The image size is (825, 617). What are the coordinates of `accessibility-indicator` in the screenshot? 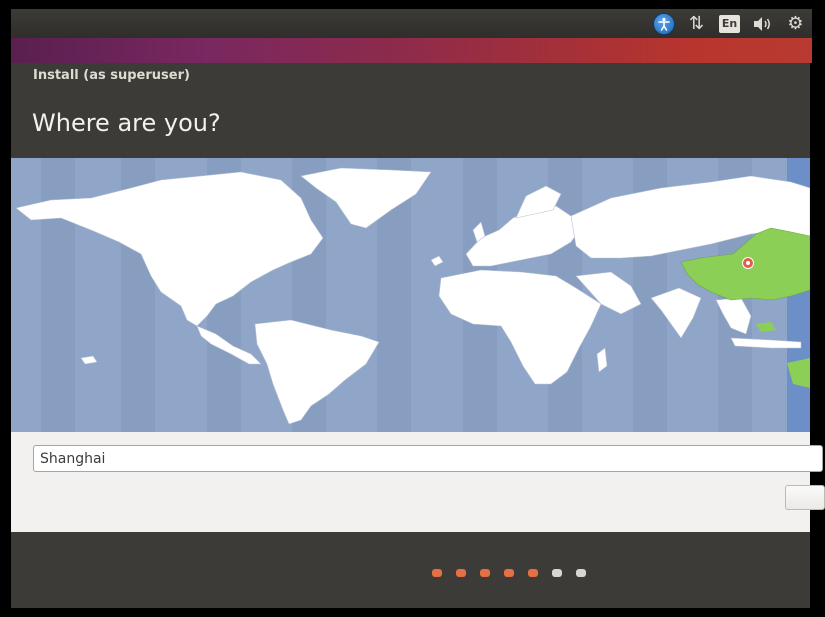 It's located at (663, 23).